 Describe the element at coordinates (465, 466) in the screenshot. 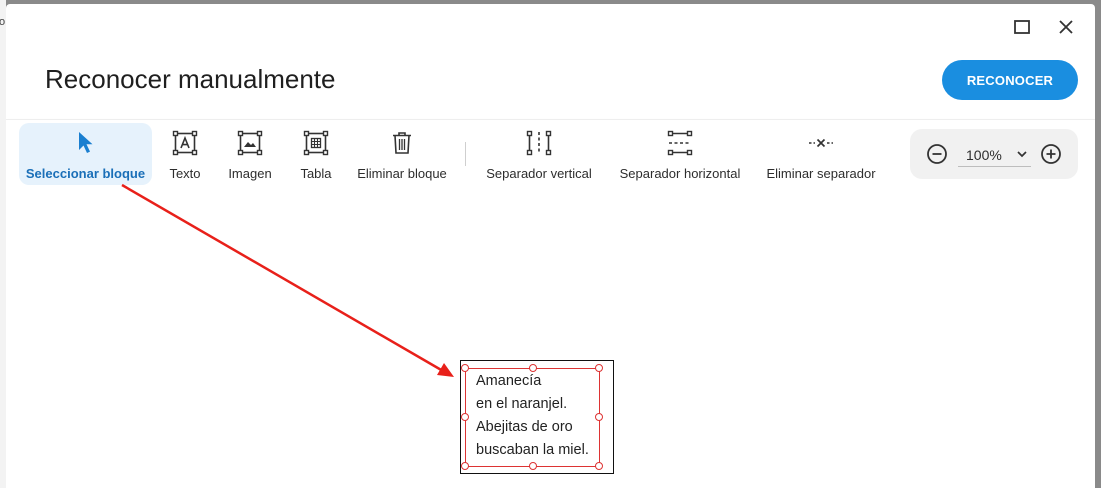

I see `resize-handle-bottom-left` at that location.